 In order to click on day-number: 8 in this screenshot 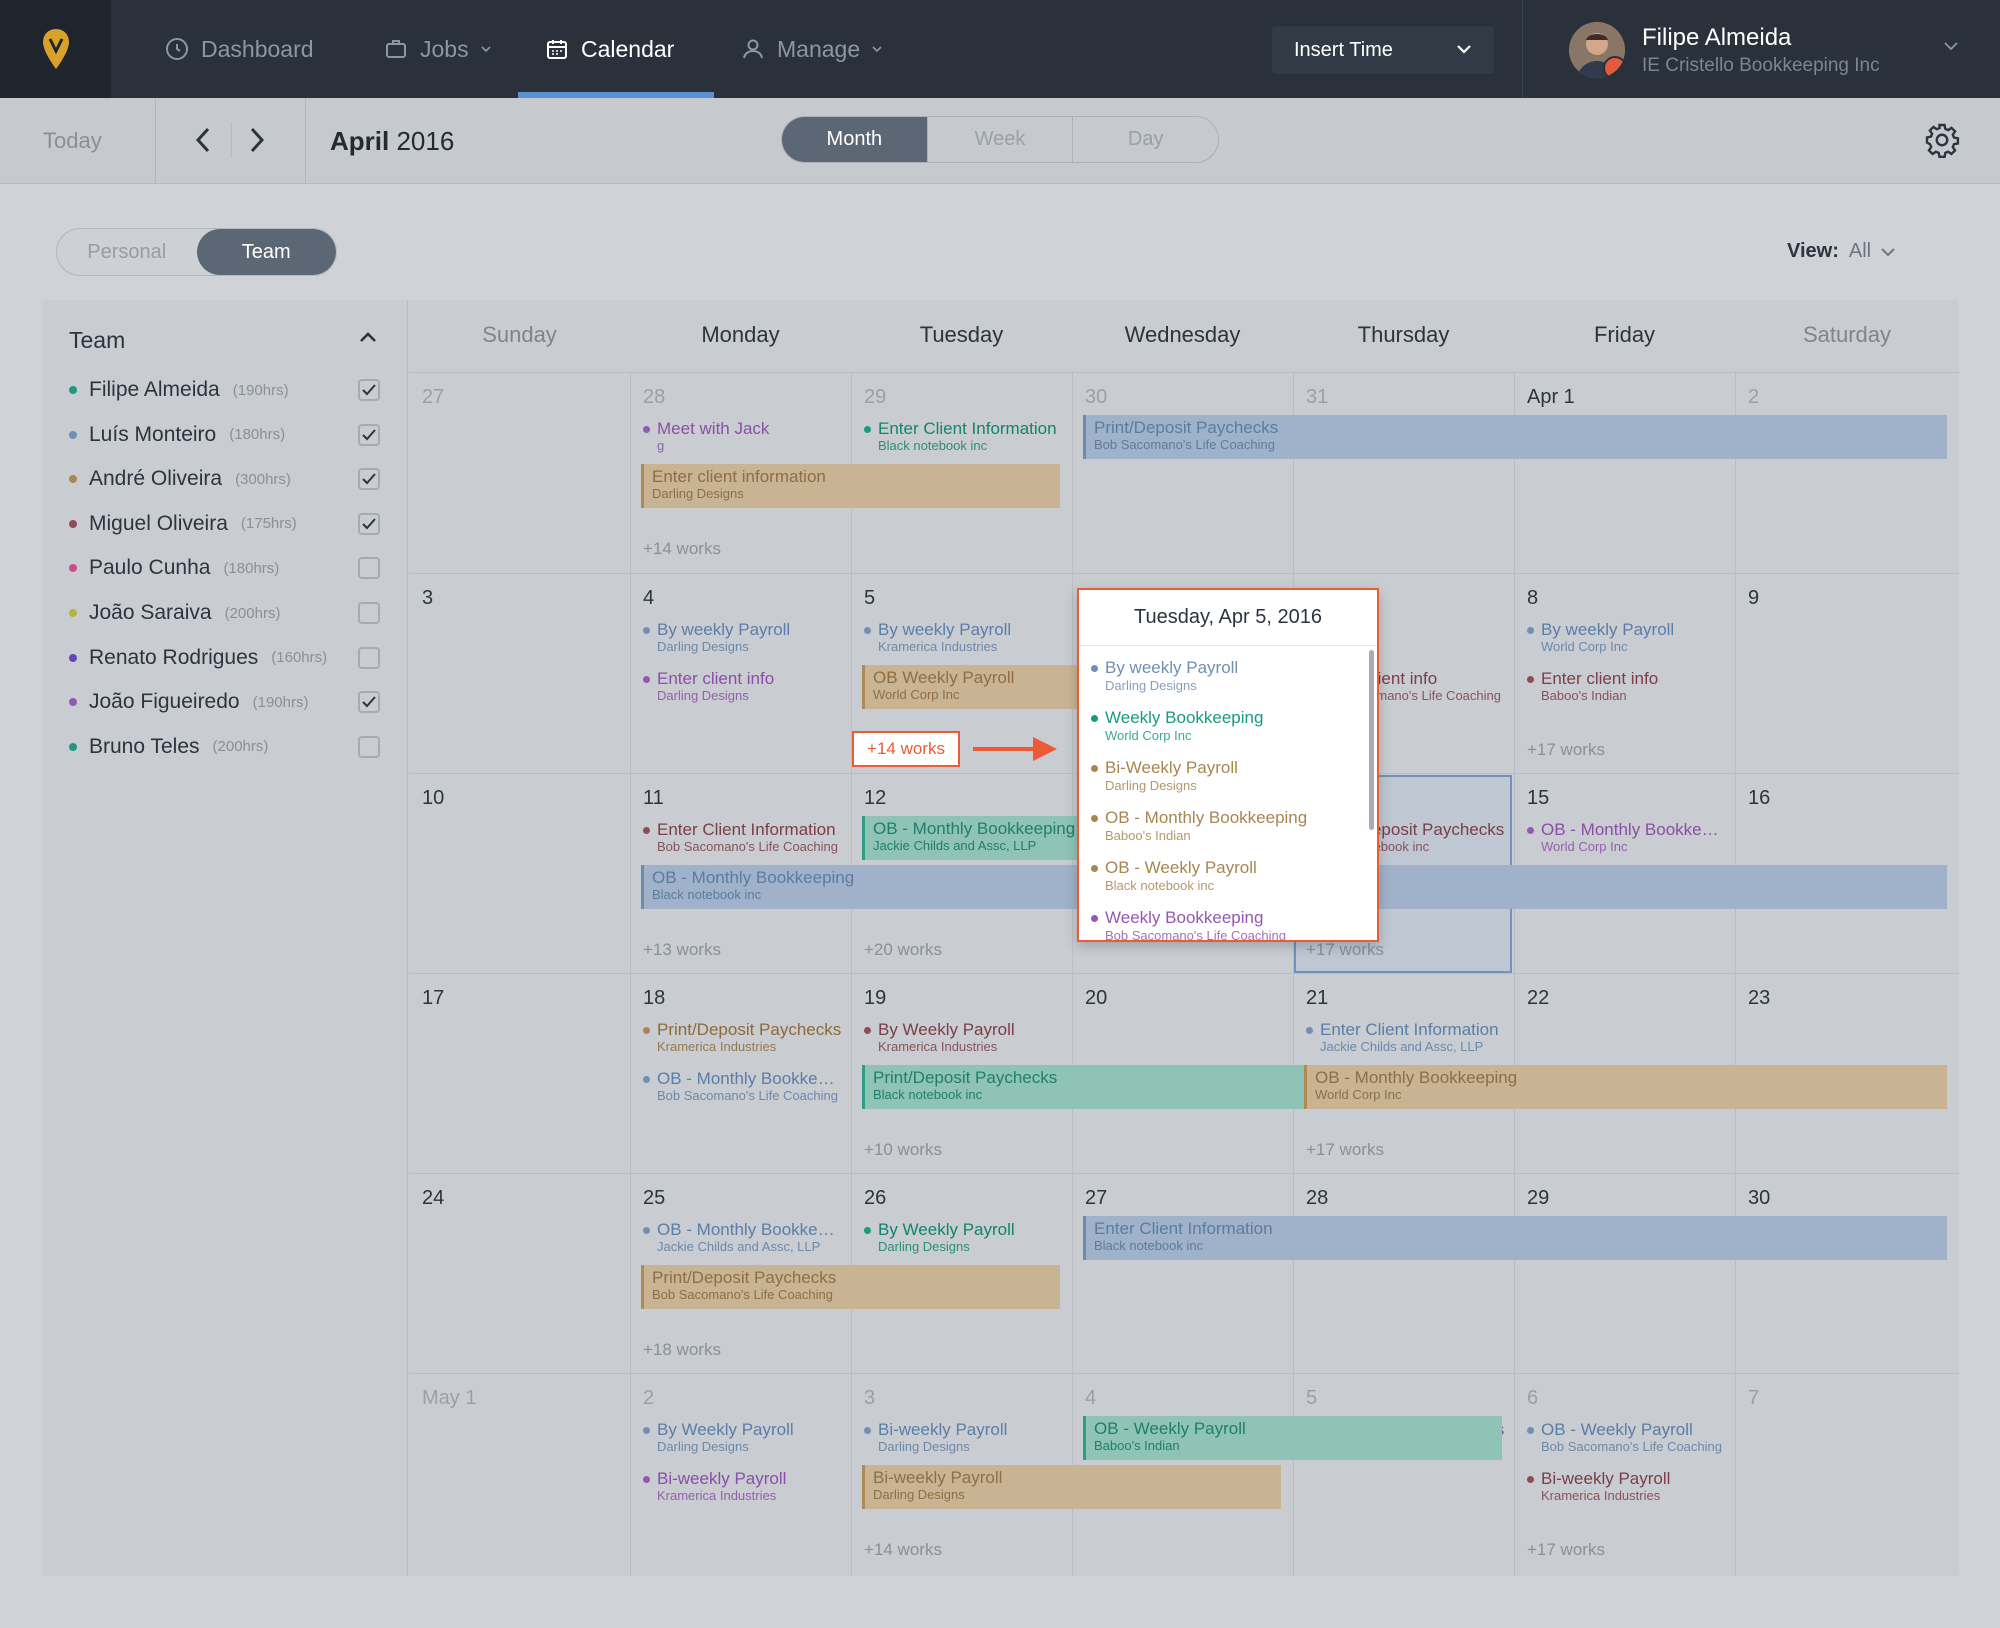, I will do `click(1532, 598)`.